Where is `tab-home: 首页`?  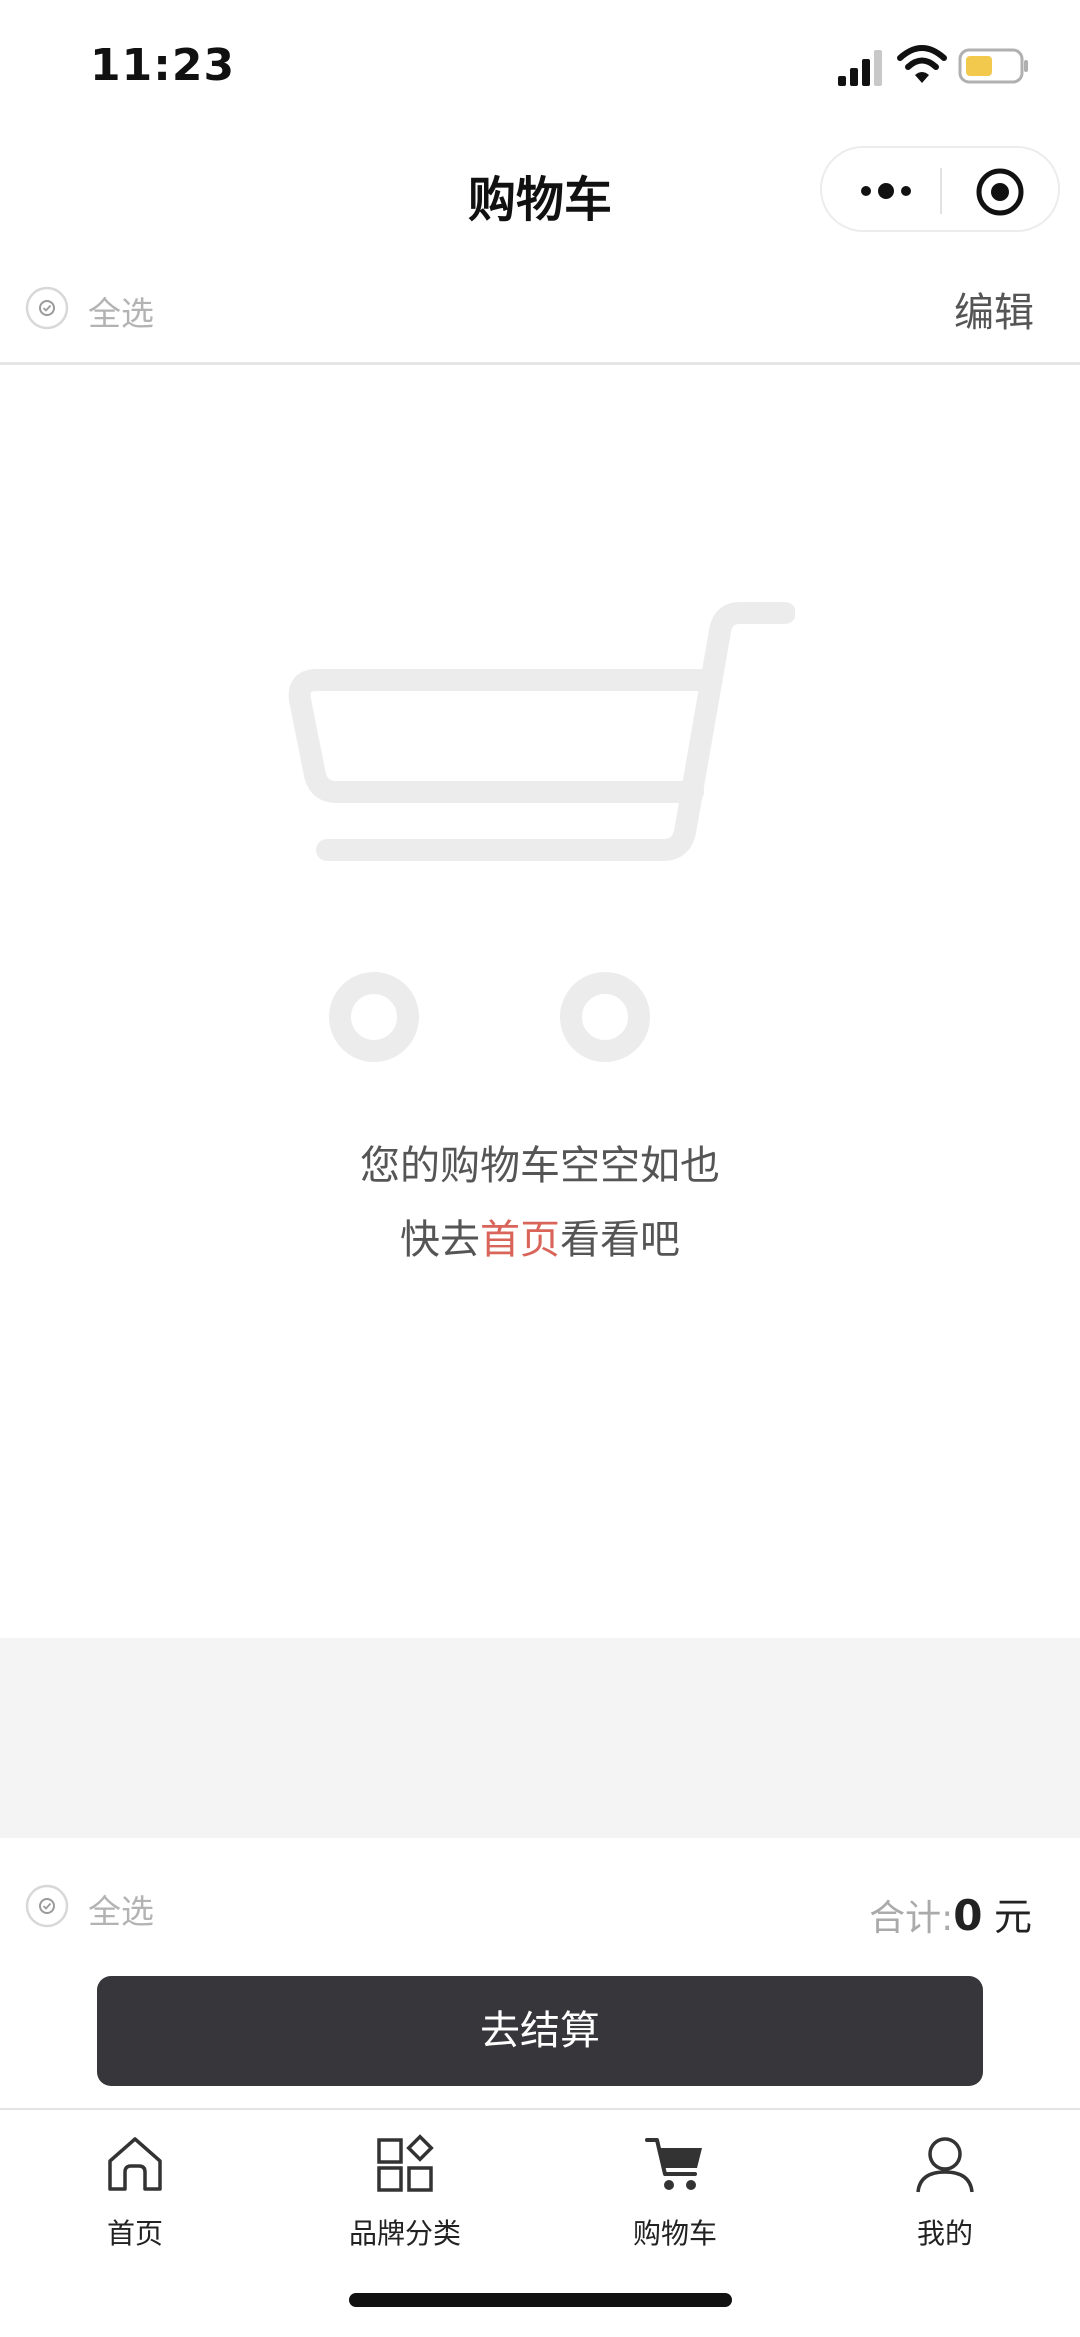
tab-home: 首页 is located at coordinates (135, 2194).